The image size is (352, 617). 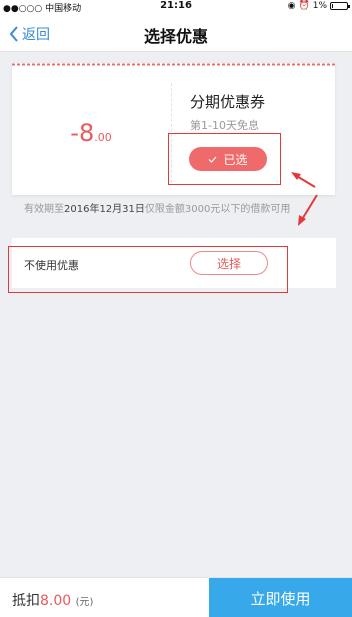 I want to click on annotation-box-selected, so click(x=224, y=159).